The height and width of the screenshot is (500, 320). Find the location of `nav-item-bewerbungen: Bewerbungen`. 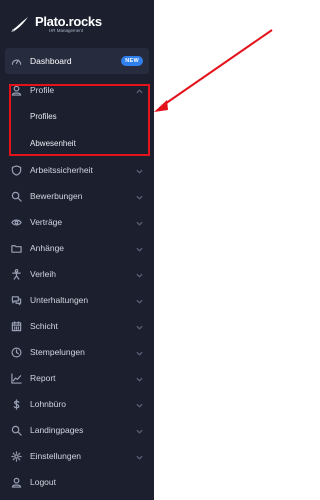

nav-item-bewerbungen: Bewerbungen is located at coordinates (77, 196).